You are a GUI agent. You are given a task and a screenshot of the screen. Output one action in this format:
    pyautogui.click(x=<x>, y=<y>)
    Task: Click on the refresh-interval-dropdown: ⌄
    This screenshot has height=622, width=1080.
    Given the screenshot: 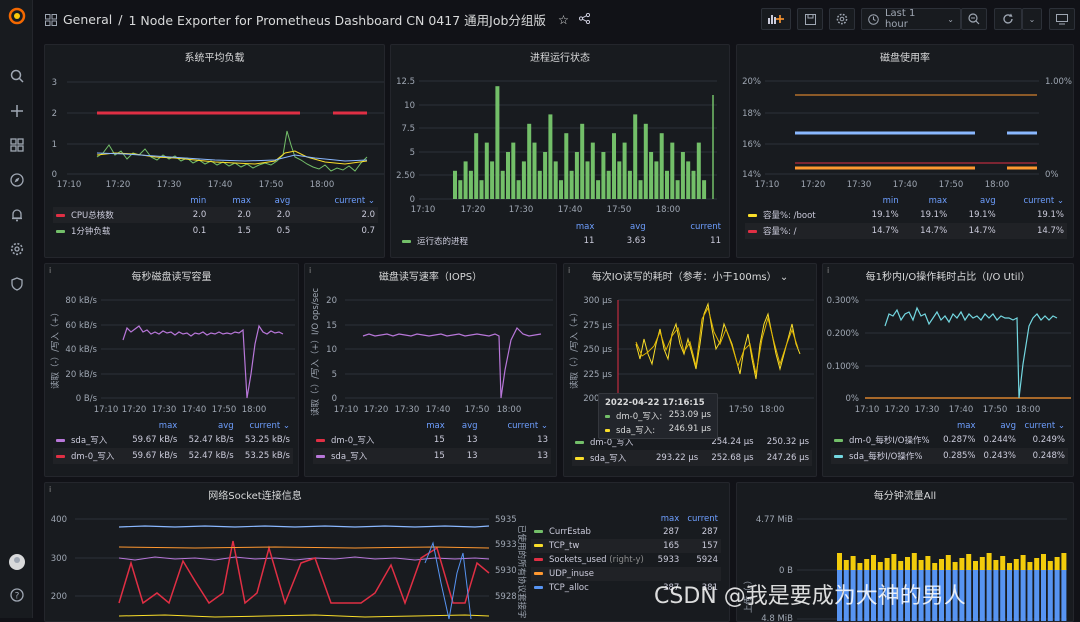 What is the action you would take?
    pyautogui.click(x=1032, y=19)
    